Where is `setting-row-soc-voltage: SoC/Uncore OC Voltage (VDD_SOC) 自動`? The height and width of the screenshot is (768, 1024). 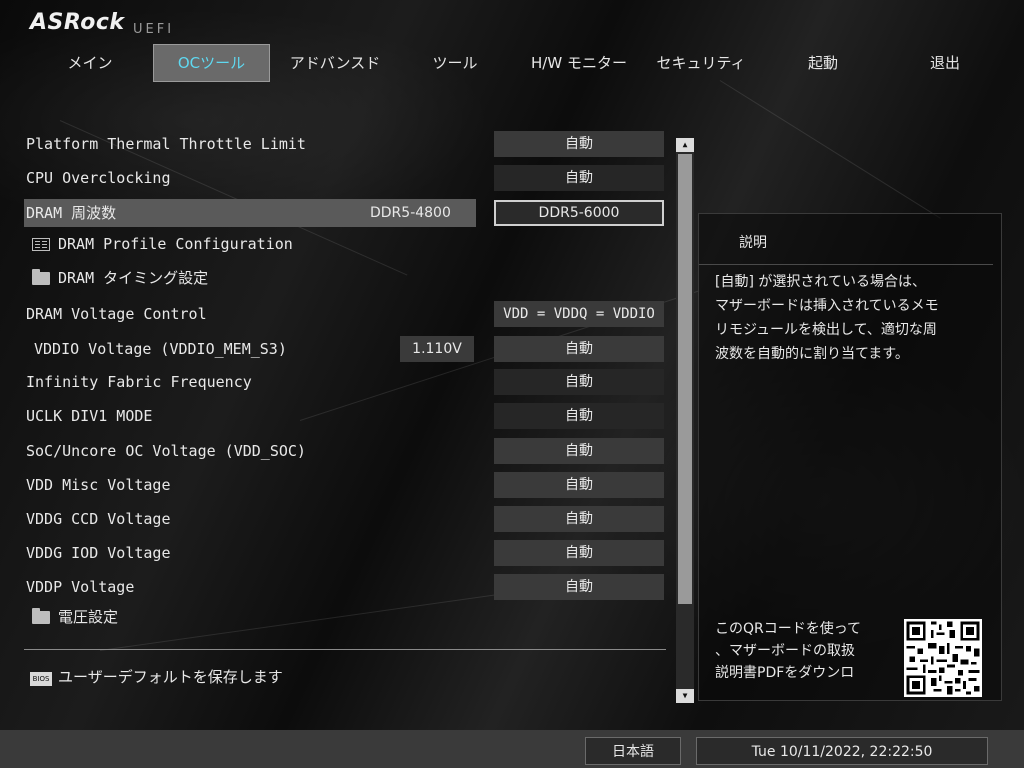
setting-row-soc-voltage: SoC/Uncore OC Voltage (VDD_SOC) 自動 is located at coordinates (344, 451).